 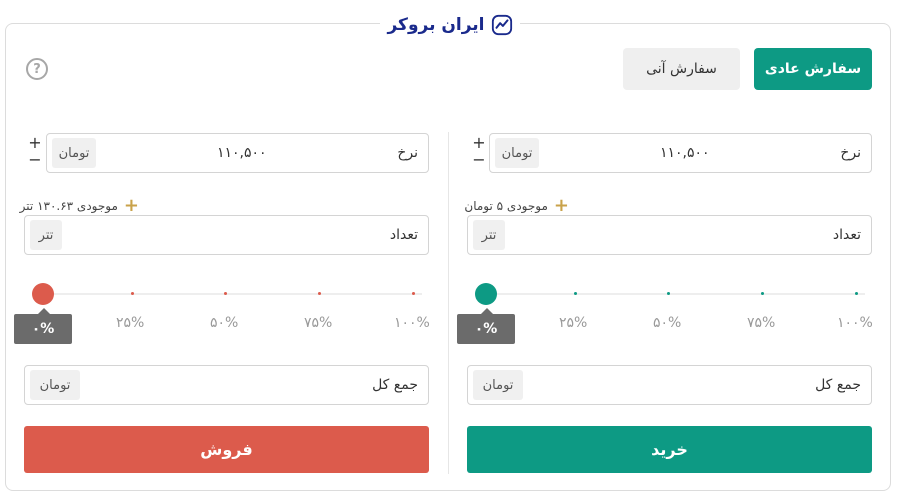 I want to click on buy-balance: + موجودی ۵ تومان, so click(x=516, y=205).